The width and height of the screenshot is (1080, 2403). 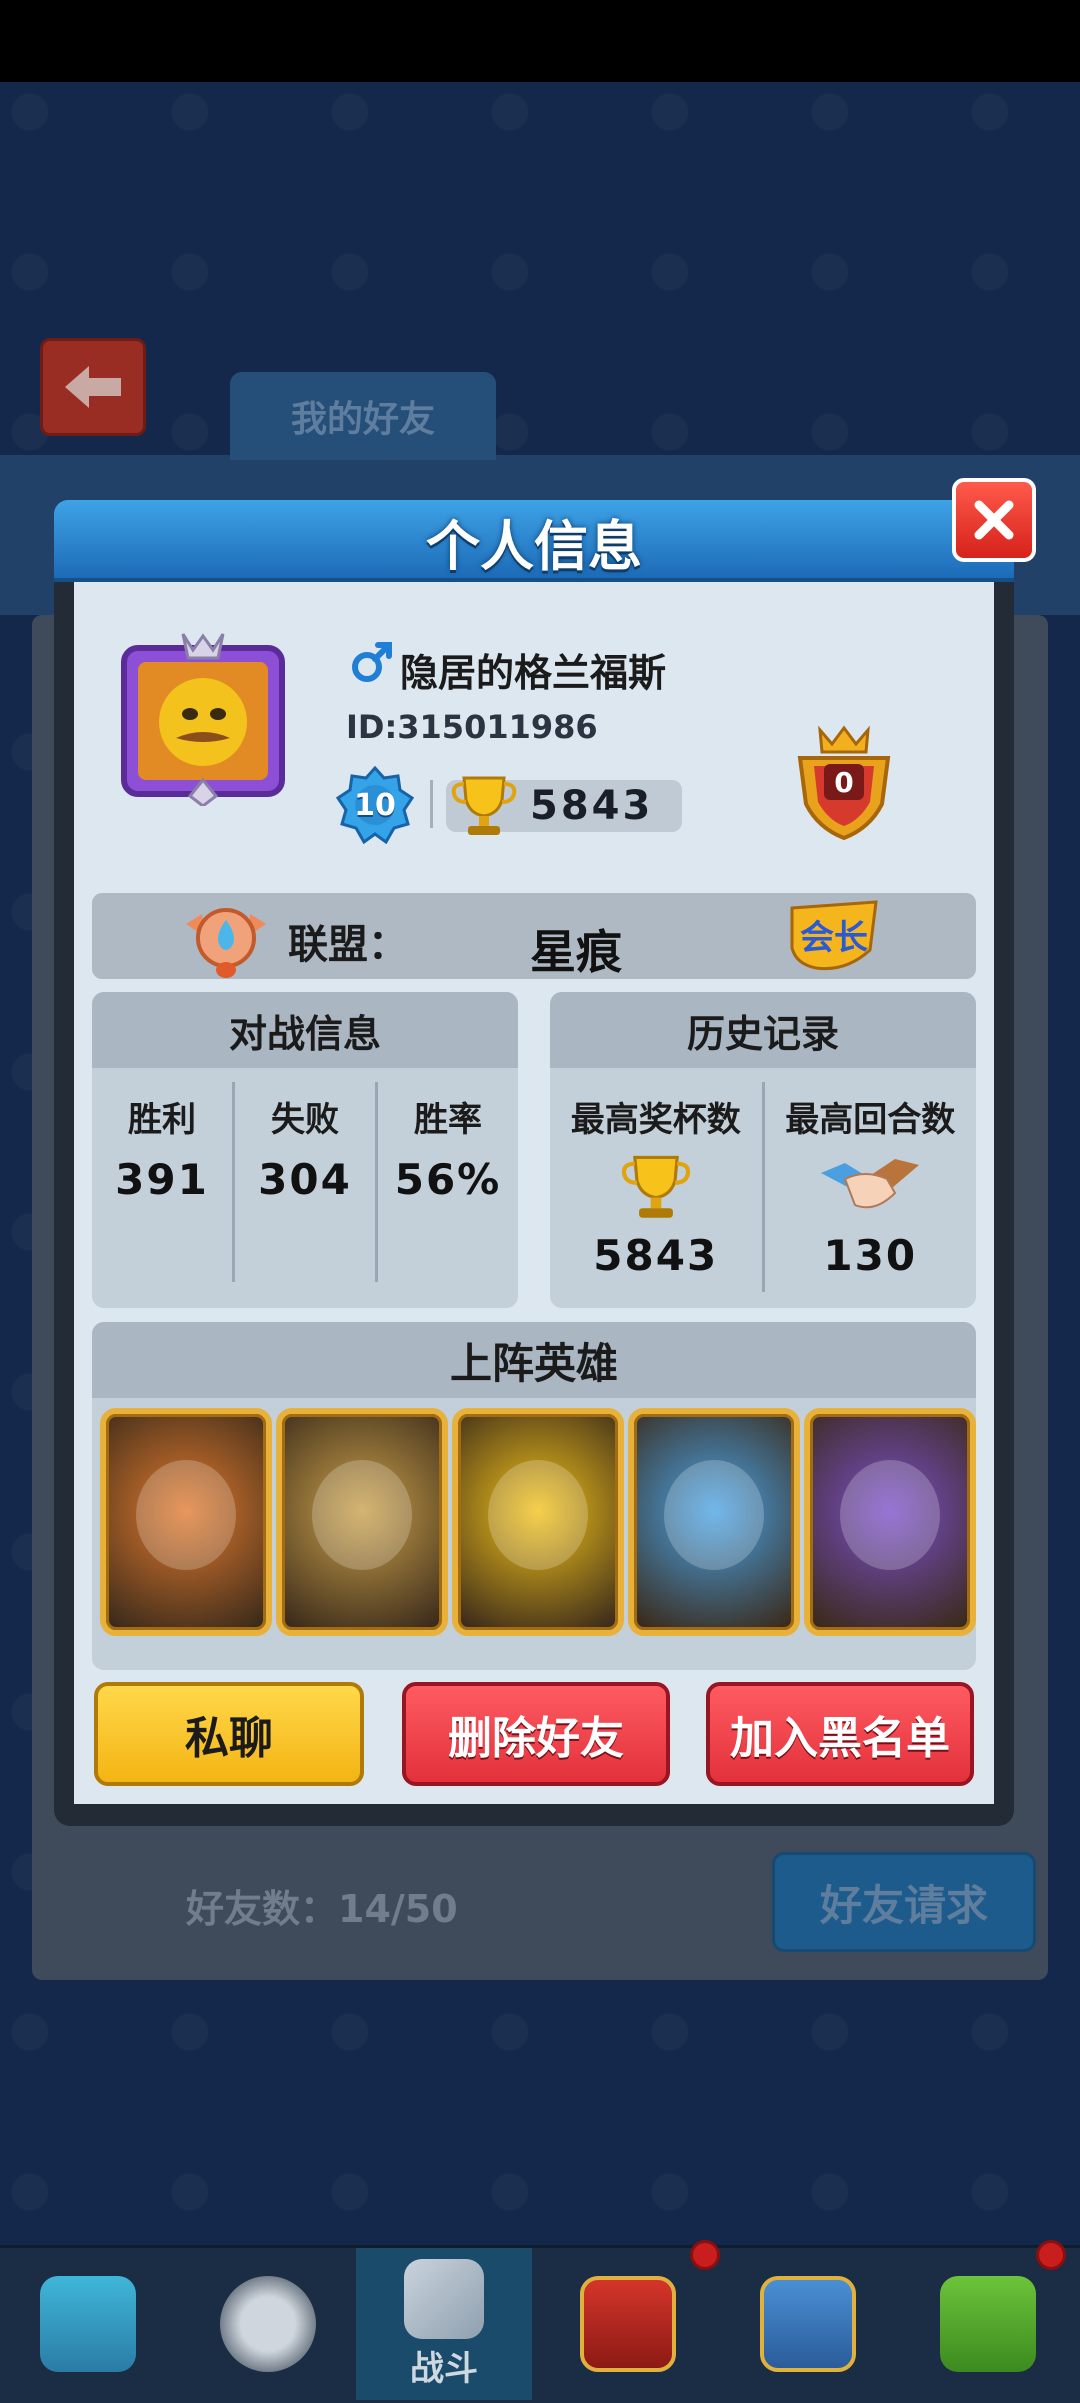 I want to click on dark-mage-hero, so click(x=890, y=1522).